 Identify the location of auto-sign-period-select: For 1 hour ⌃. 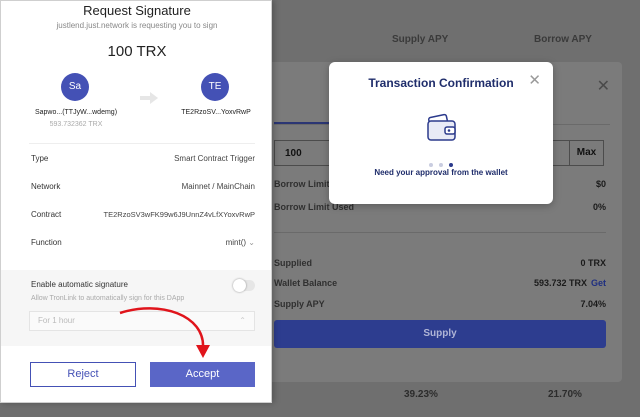
(142, 321).